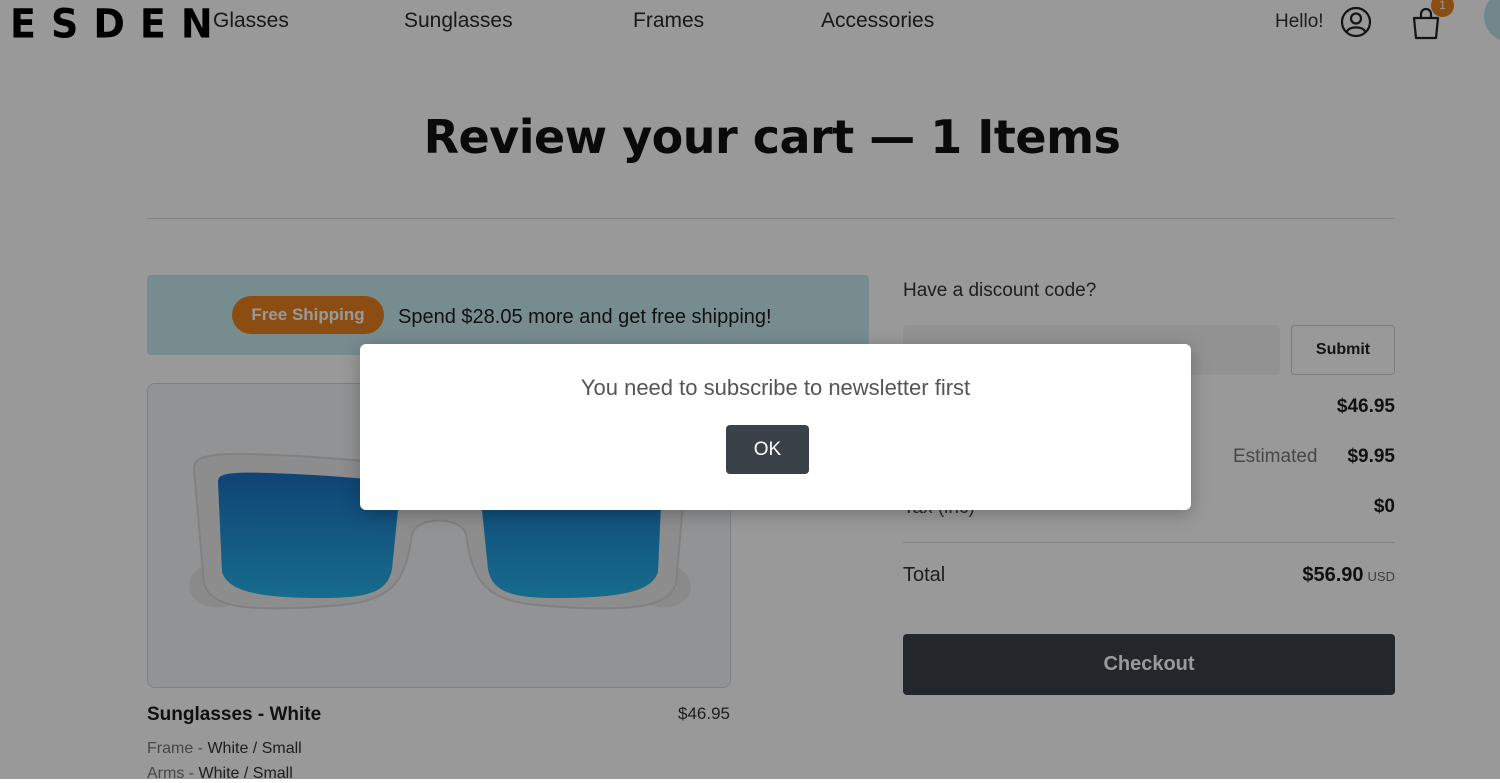 This screenshot has height=783, width=1500. I want to click on ok-button: OK, so click(767, 449).